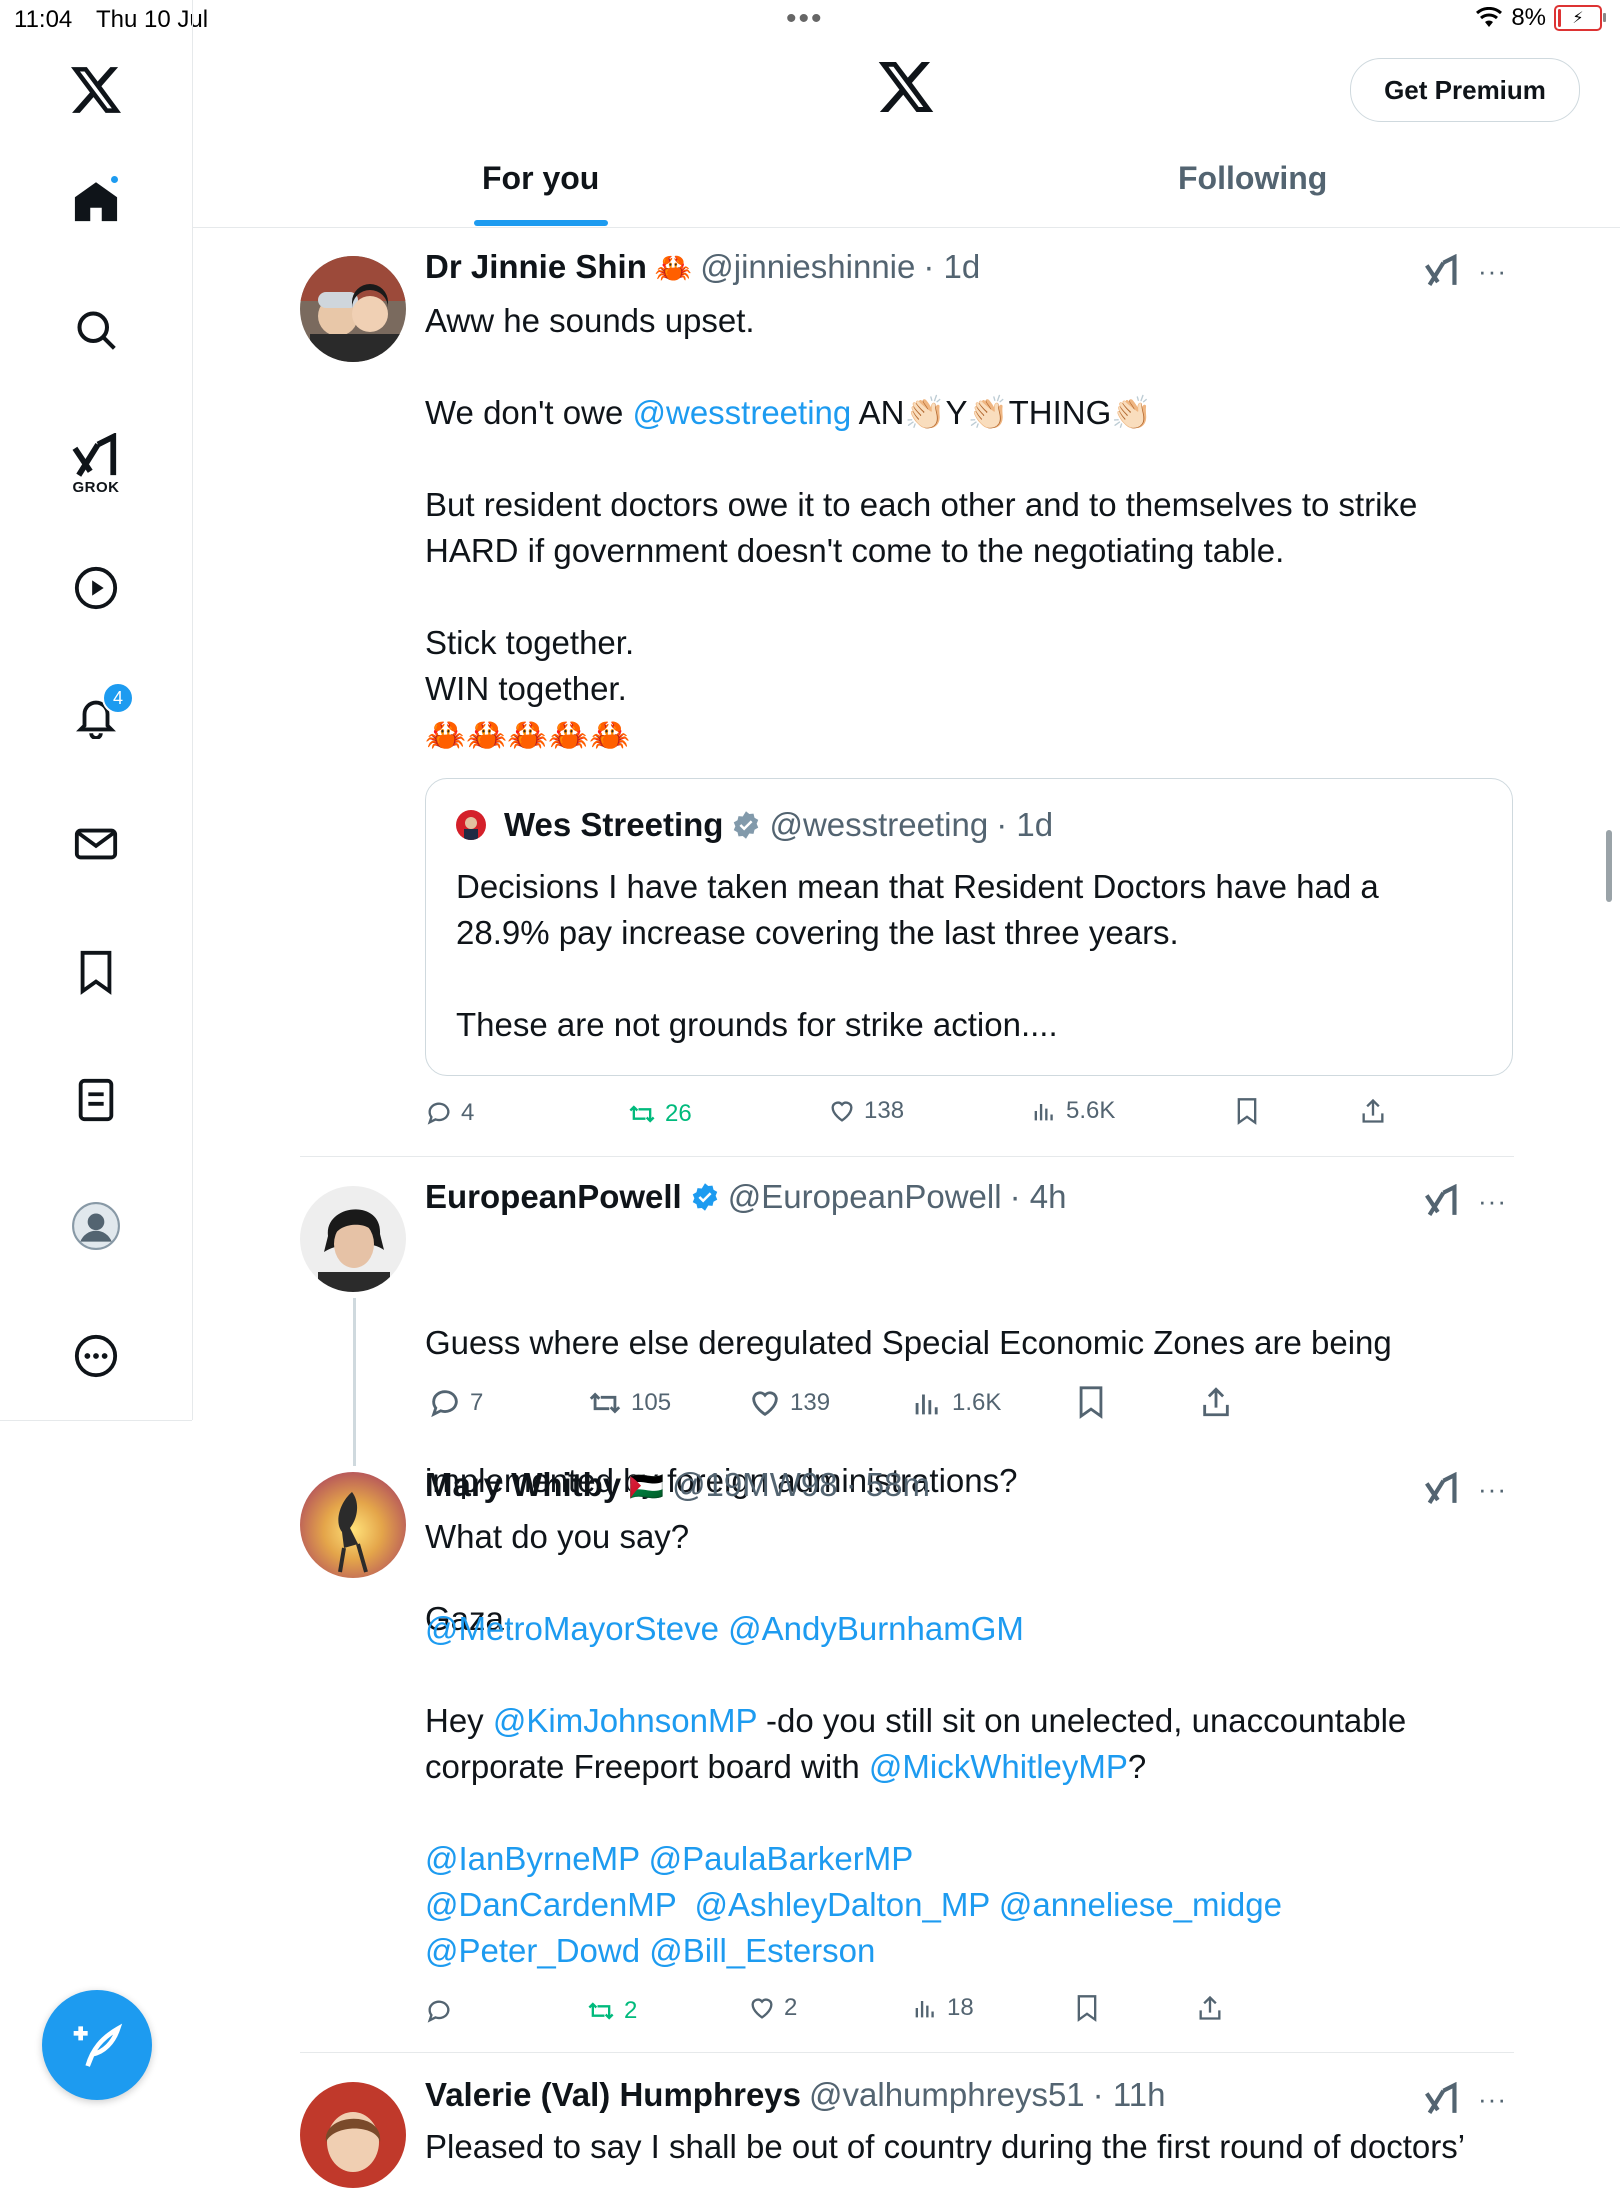 This screenshot has width=1620, height=2188. I want to click on post-text: ?, so click(1137, 1766).